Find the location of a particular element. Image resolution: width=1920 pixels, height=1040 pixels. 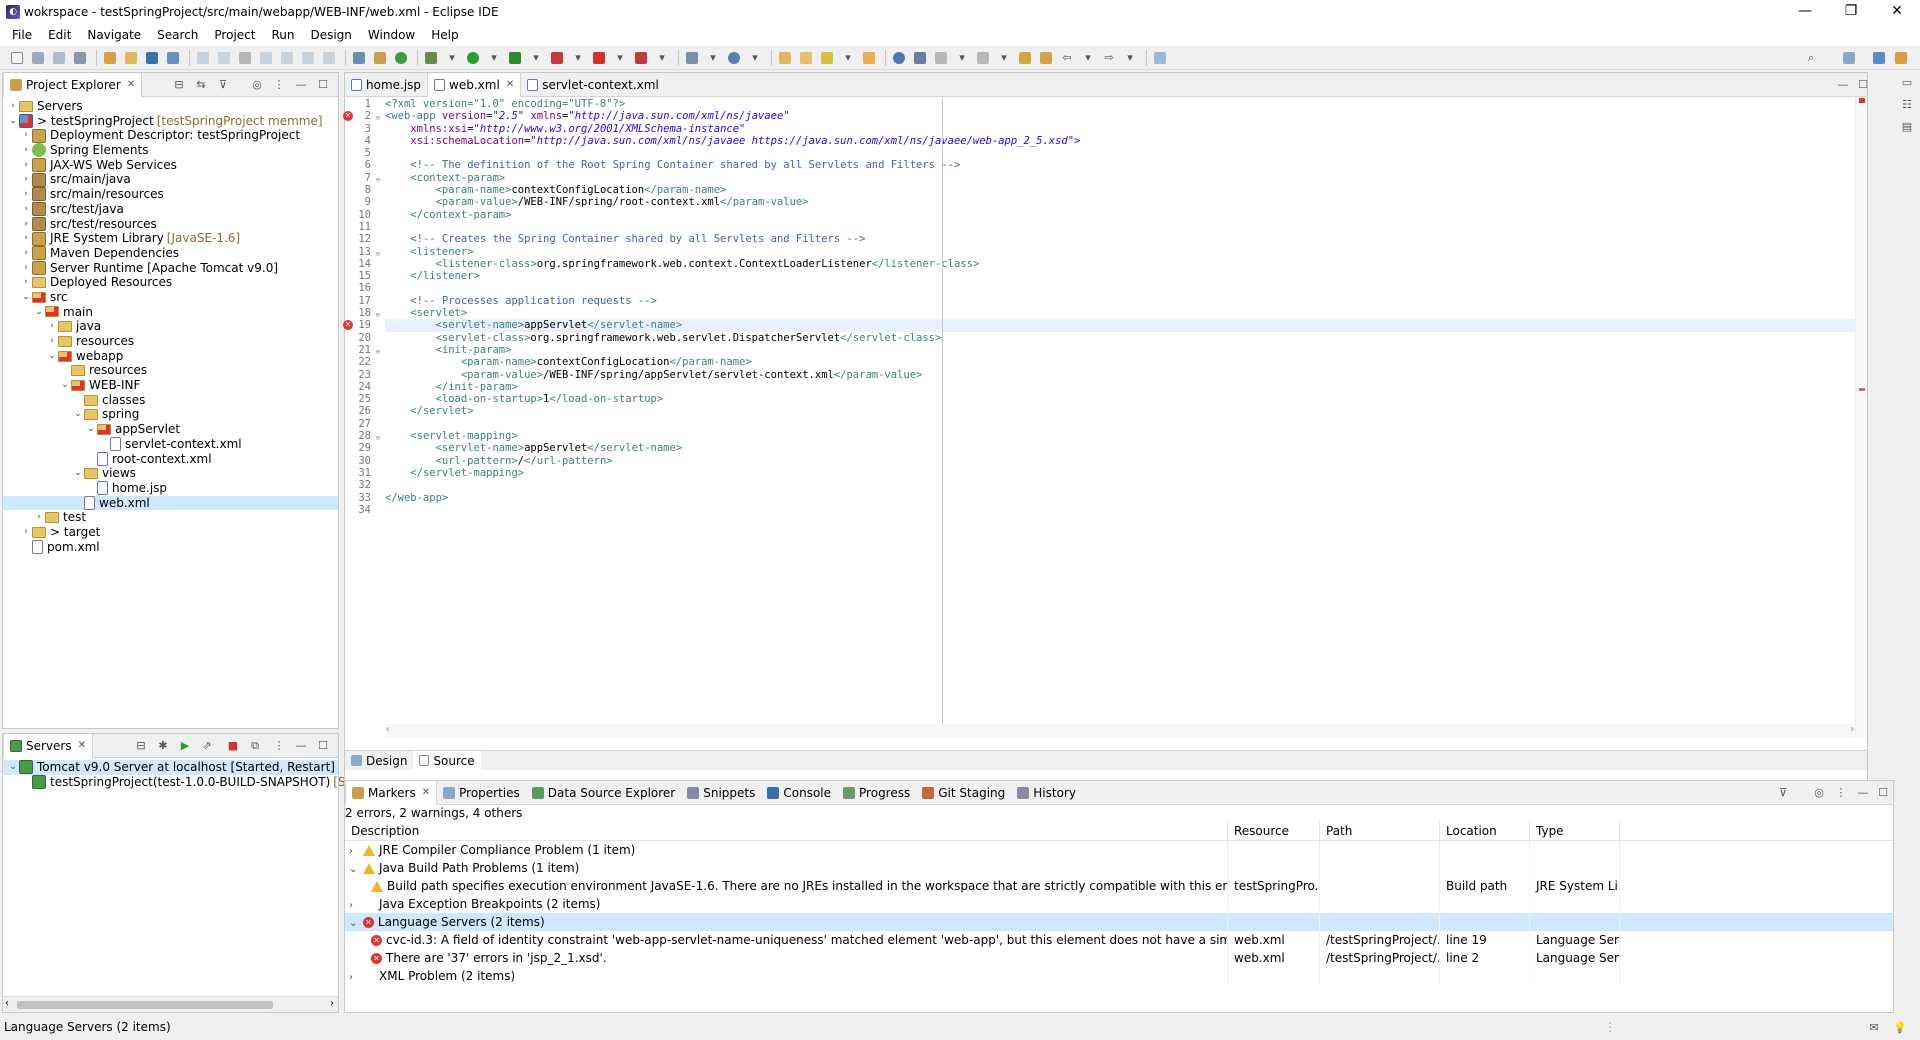

collapse-all-icon: ⊟ is located at coordinates (141, 746).